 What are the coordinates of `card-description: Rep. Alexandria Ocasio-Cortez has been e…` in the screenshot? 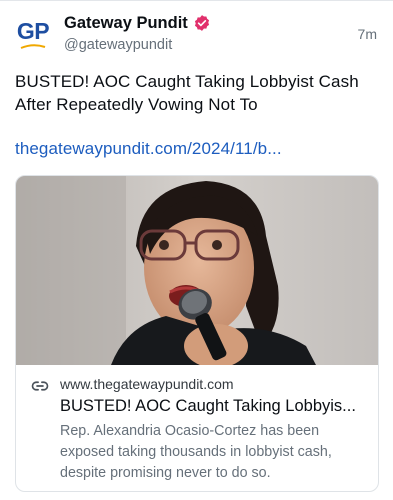 It's located at (196, 452).